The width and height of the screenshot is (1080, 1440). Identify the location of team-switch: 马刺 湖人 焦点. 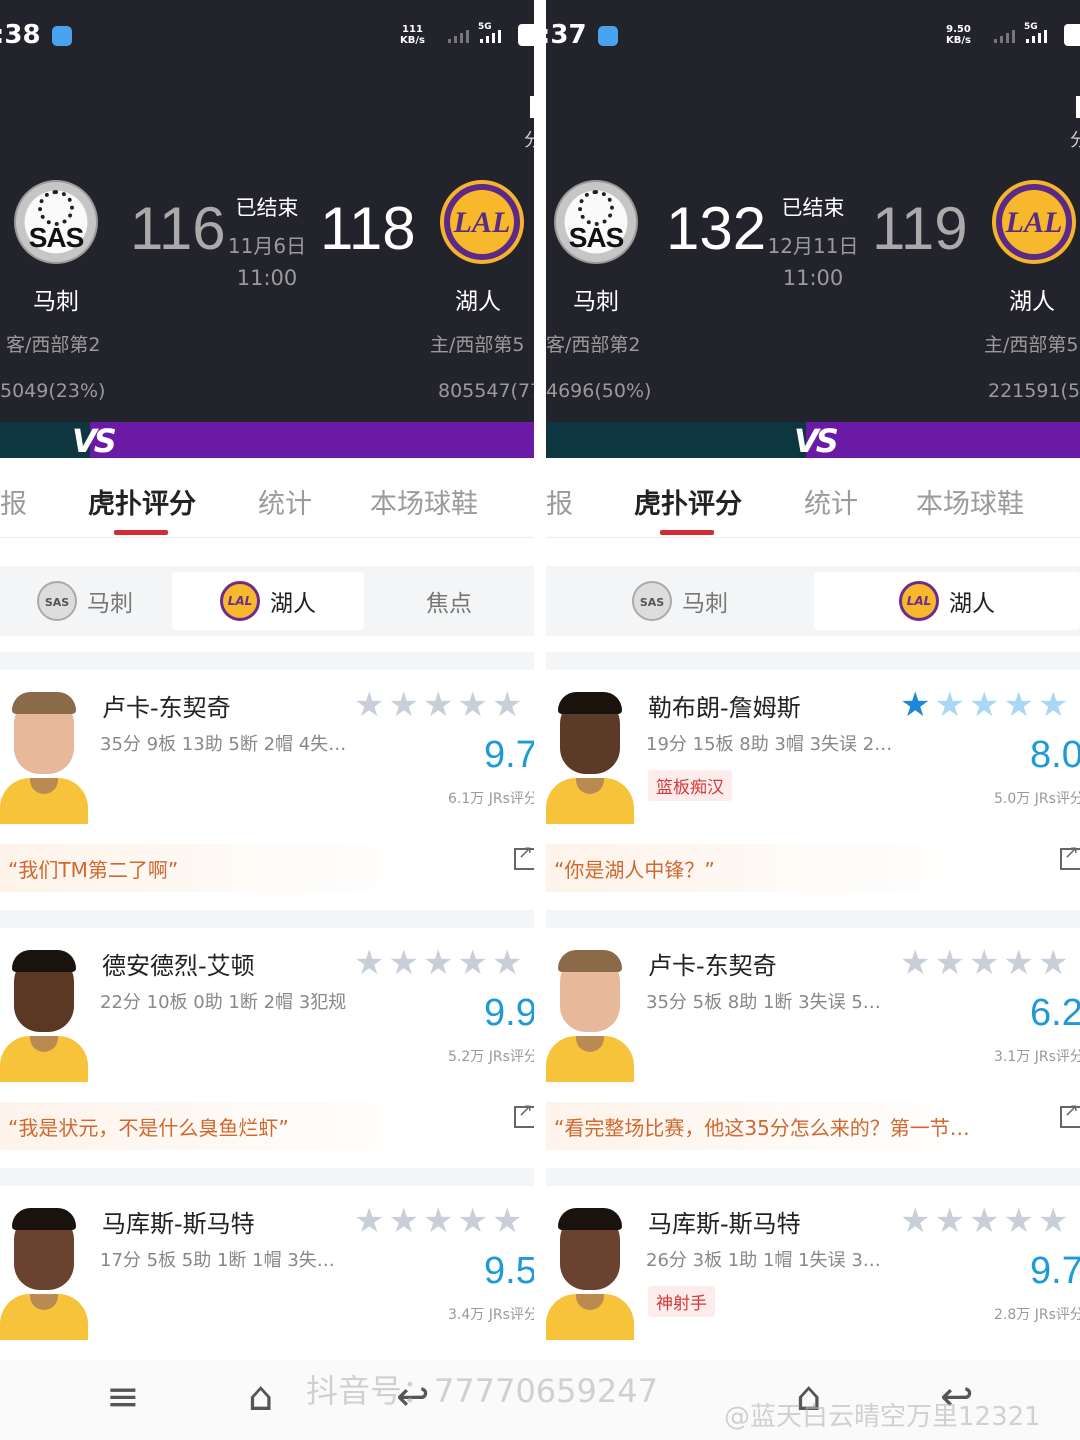
(267, 601).